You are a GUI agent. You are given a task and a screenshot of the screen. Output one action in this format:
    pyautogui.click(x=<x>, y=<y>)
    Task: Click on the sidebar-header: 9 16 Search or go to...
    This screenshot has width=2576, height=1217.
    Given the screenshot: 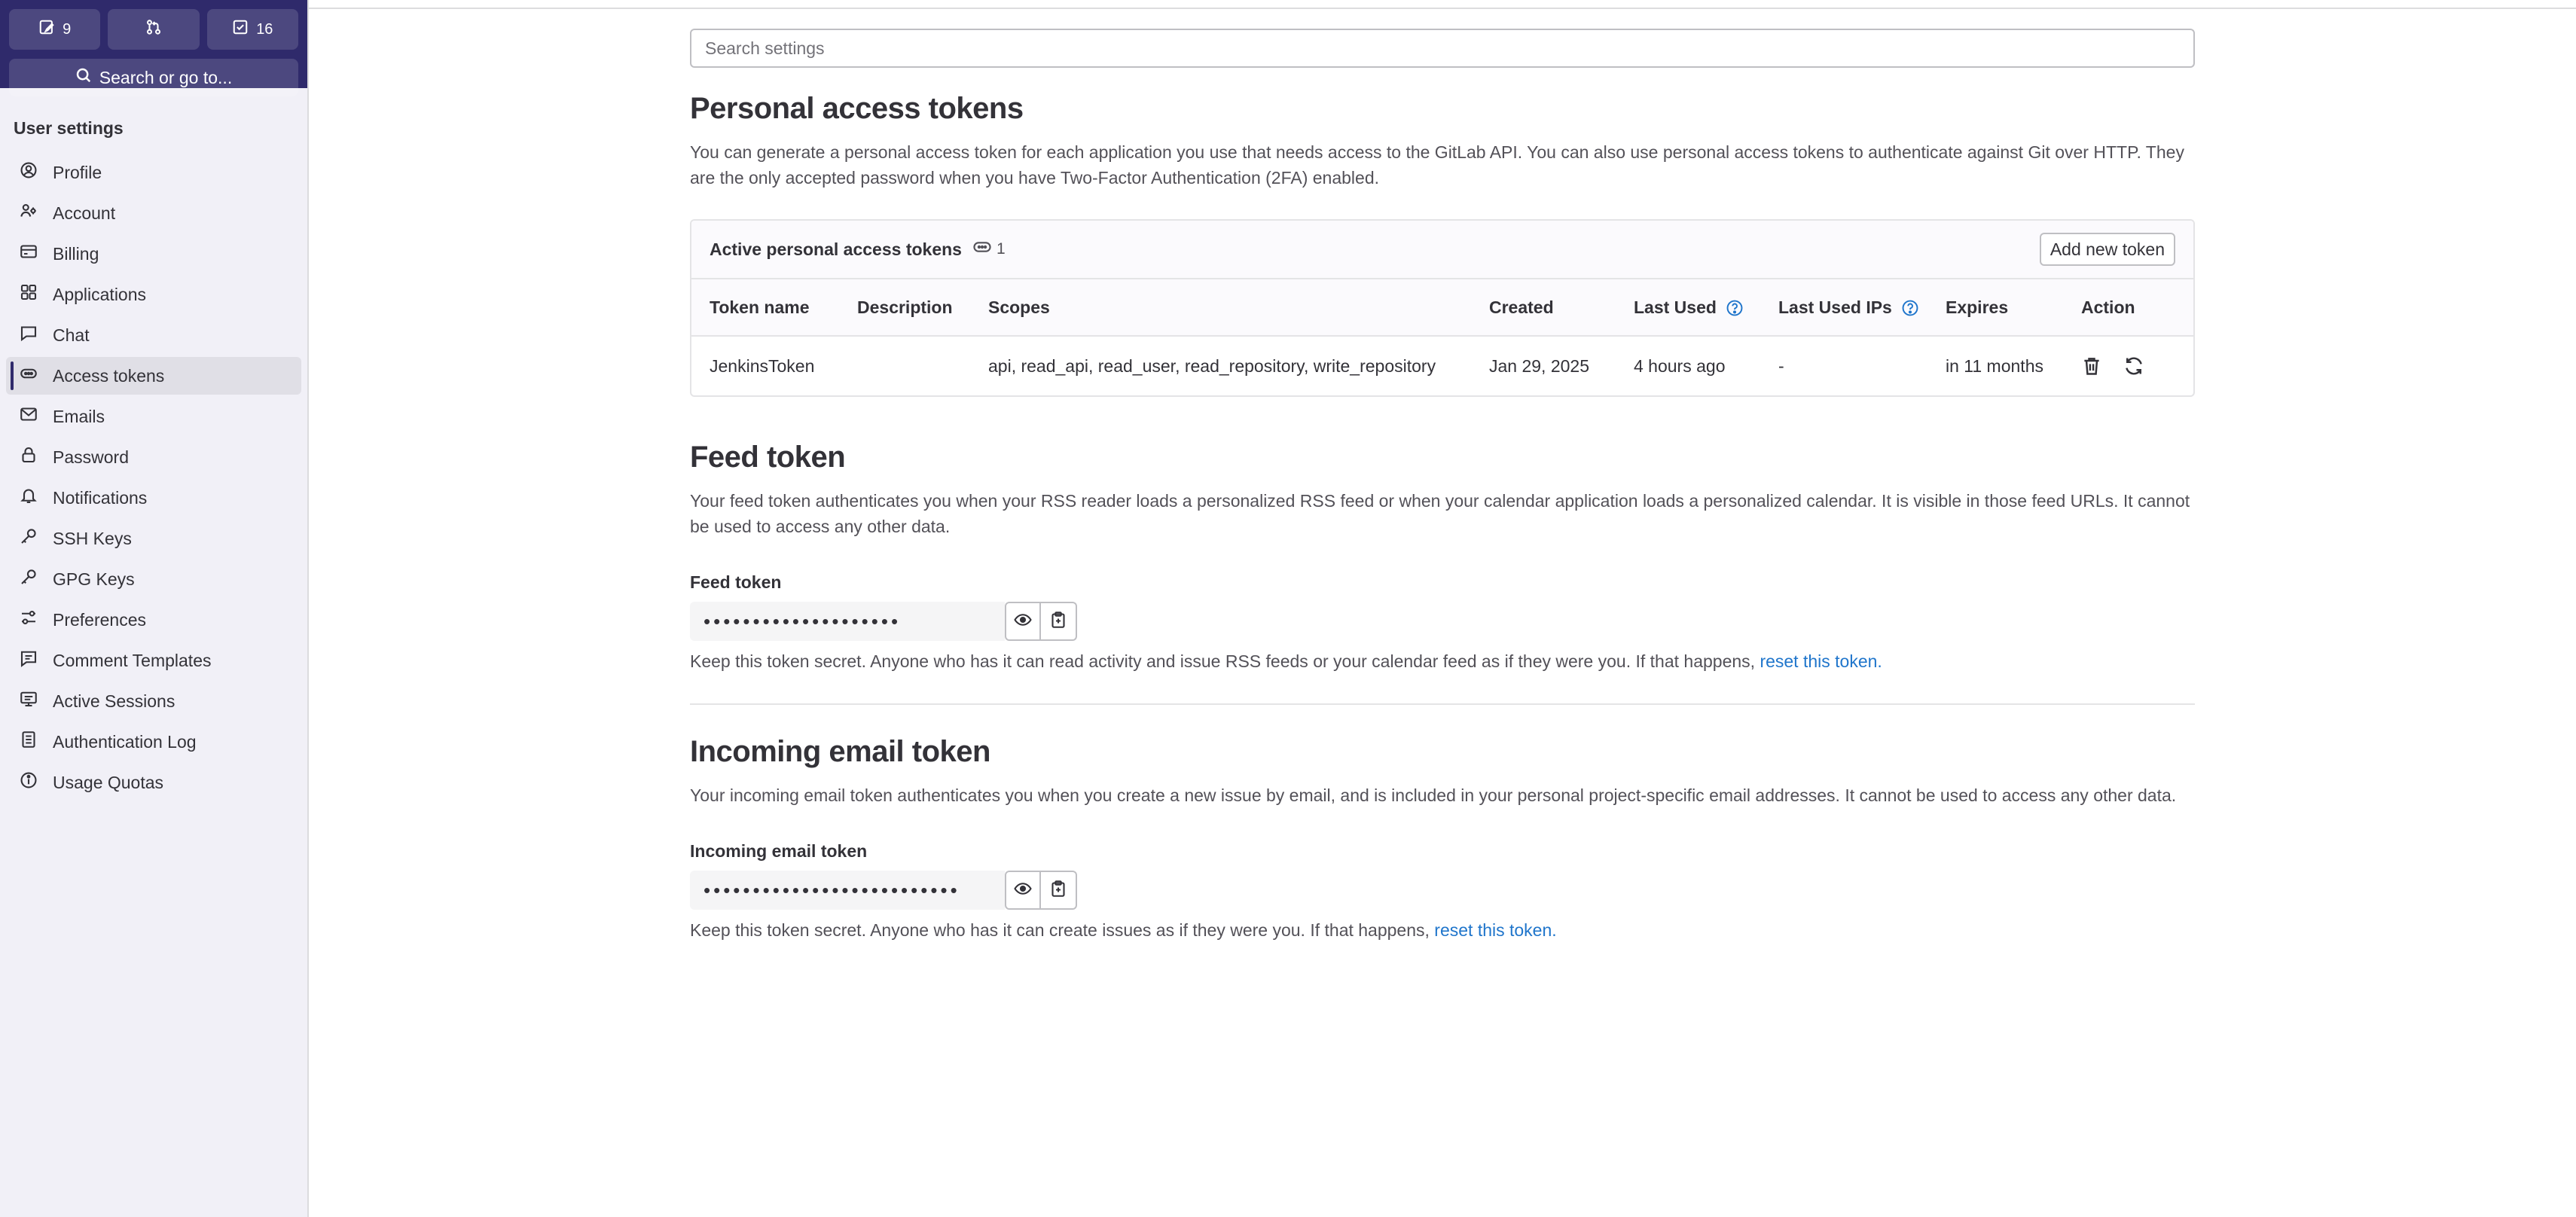 What is the action you would take?
    pyautogui.click(x=153, y=48)
    